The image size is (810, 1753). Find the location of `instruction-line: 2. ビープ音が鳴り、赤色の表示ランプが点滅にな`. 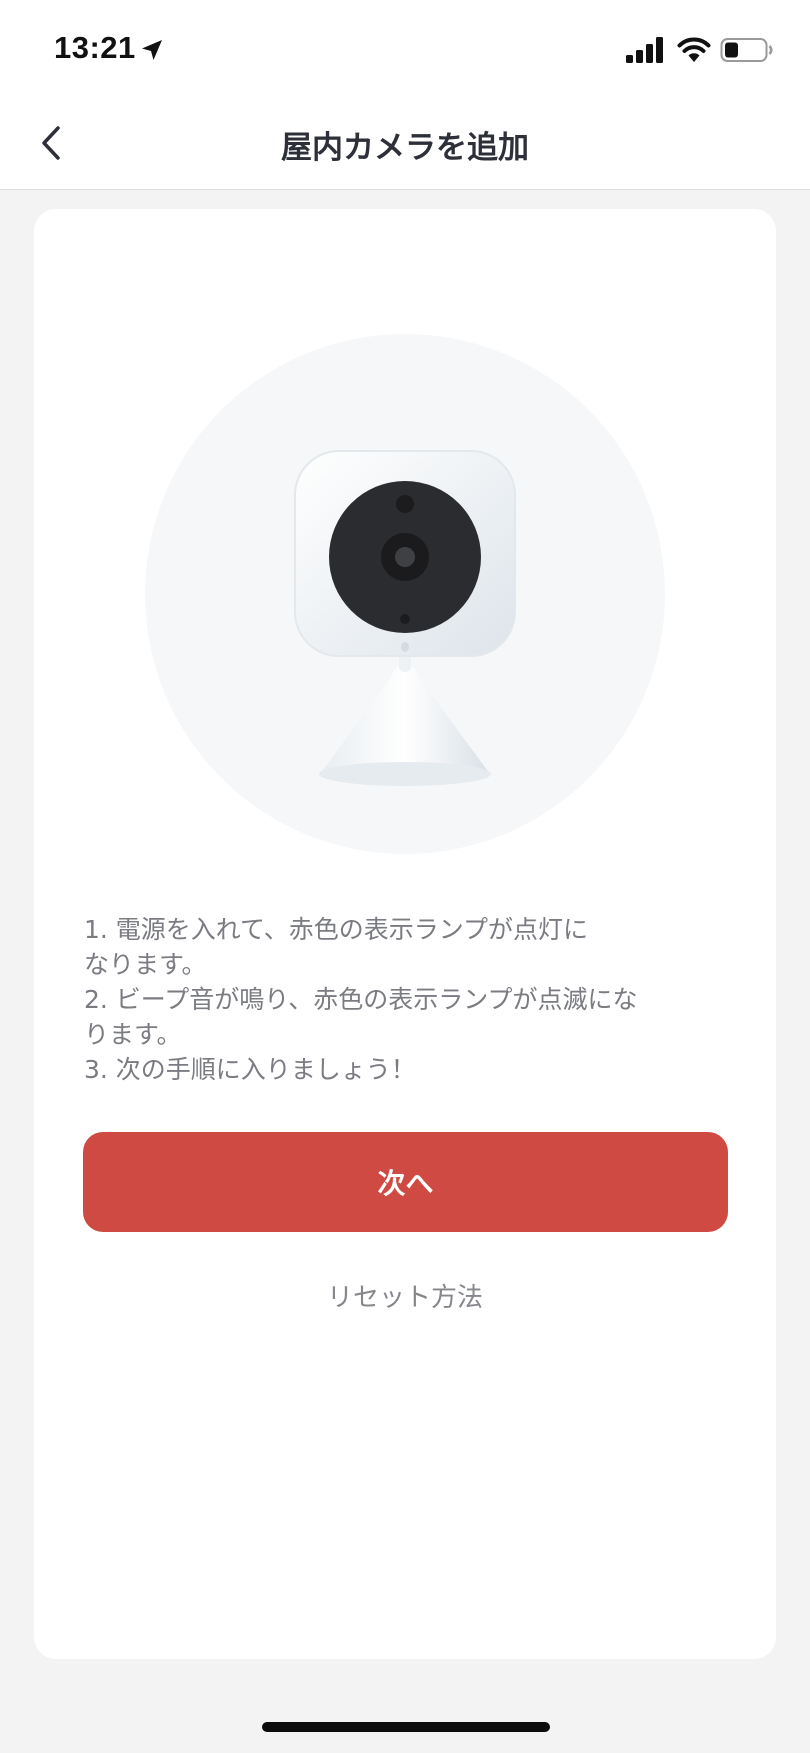

instruction-line: 2. ビープ音が鳴り、赤色の表示ランプが点滅にな is located at coordinates (361, 999).